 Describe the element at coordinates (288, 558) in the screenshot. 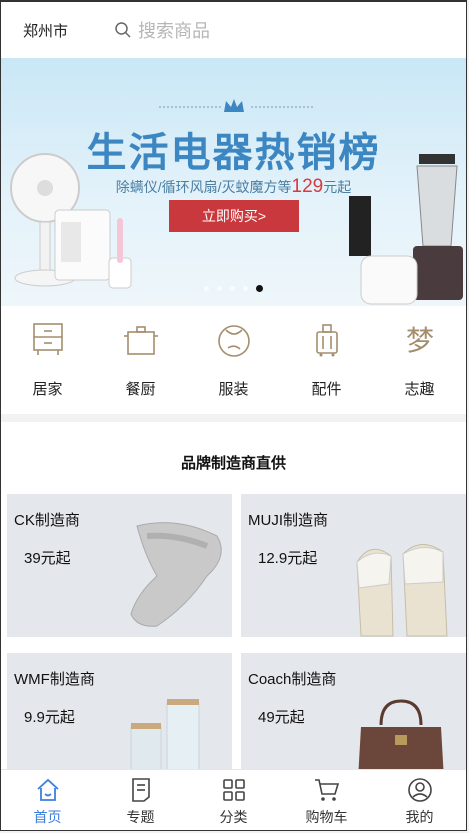

I see `brand-price: 12.9元起` at that location.